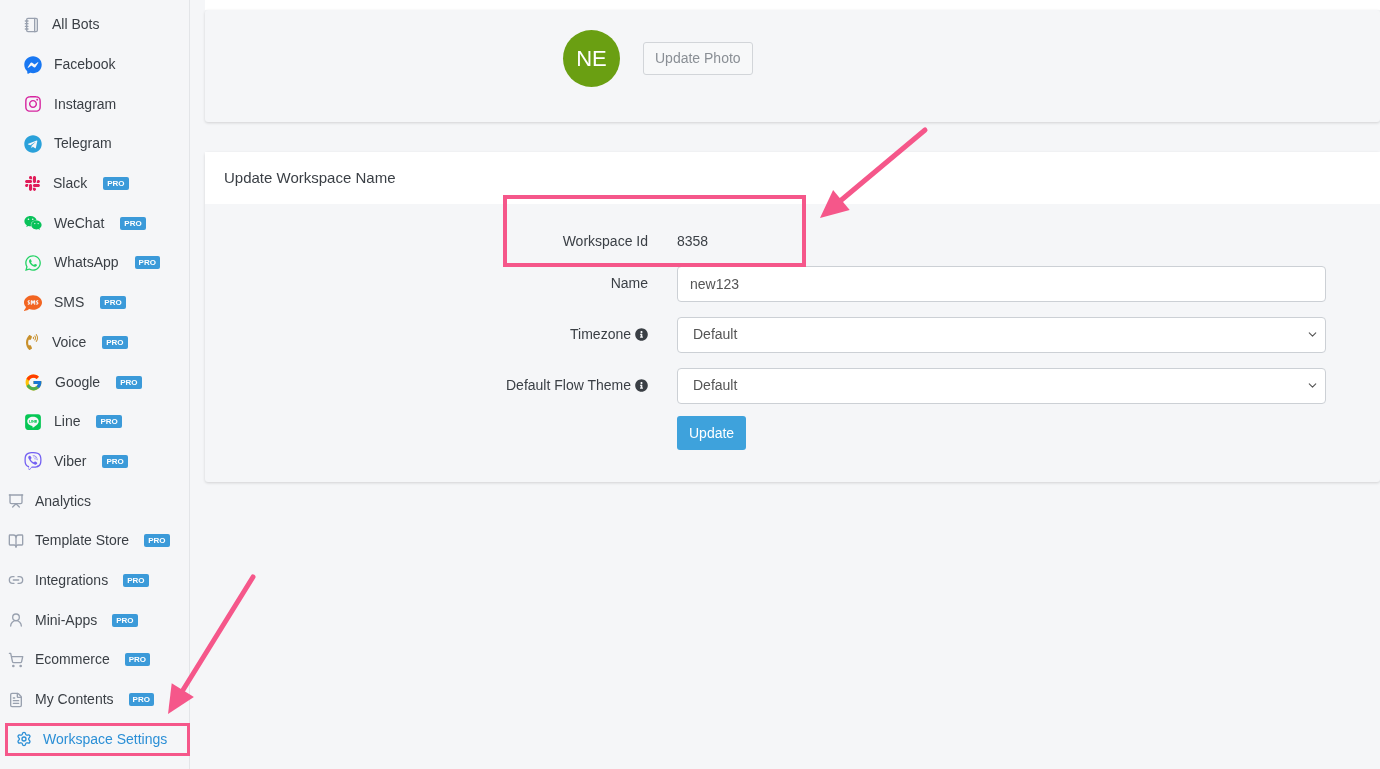  What do you see at coordinates (32, 24) in the screenshot?
I see `notebook-icon` at bounding box center [32, 24].